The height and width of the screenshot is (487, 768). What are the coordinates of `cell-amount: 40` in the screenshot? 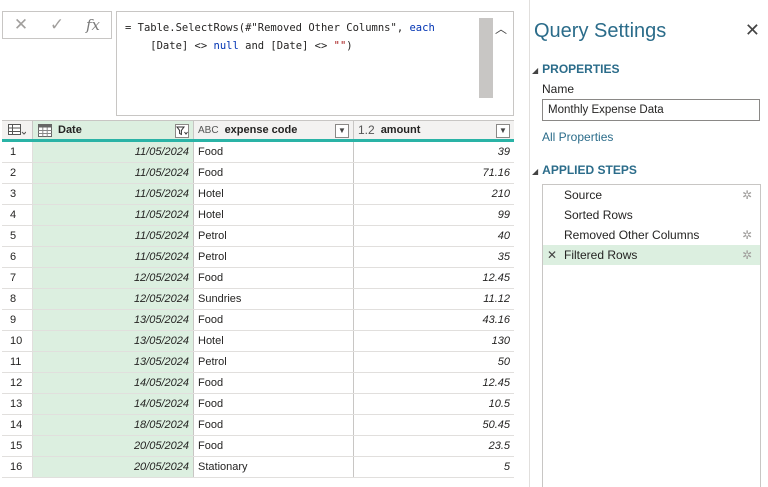 It's located at (434, 236).